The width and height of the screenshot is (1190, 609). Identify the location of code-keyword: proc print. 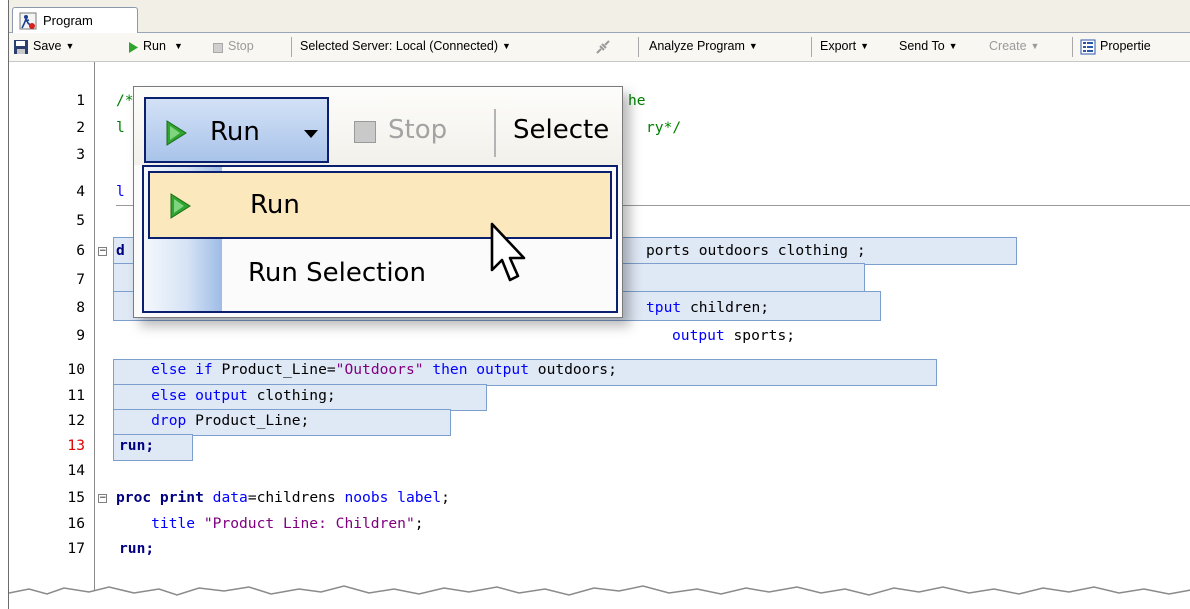
(164, 497).